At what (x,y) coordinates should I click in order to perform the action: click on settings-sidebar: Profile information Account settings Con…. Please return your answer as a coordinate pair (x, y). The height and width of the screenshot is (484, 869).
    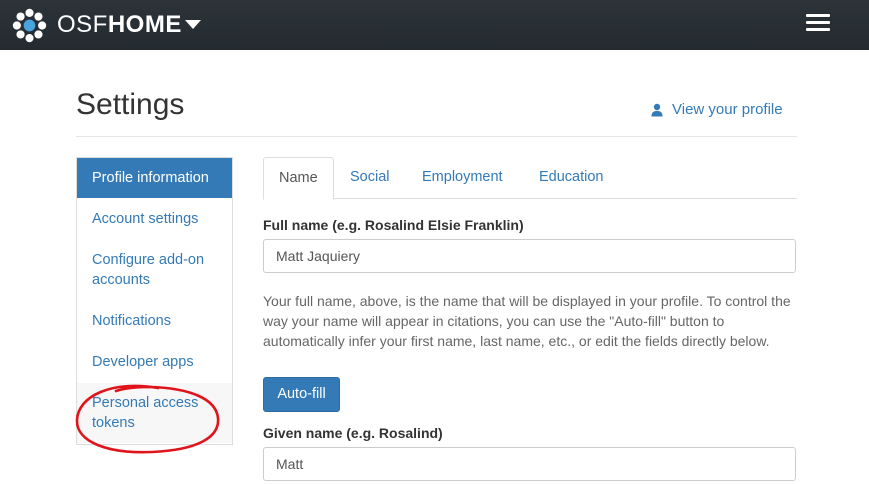
    Looking at the image, I should click on (154, 301).